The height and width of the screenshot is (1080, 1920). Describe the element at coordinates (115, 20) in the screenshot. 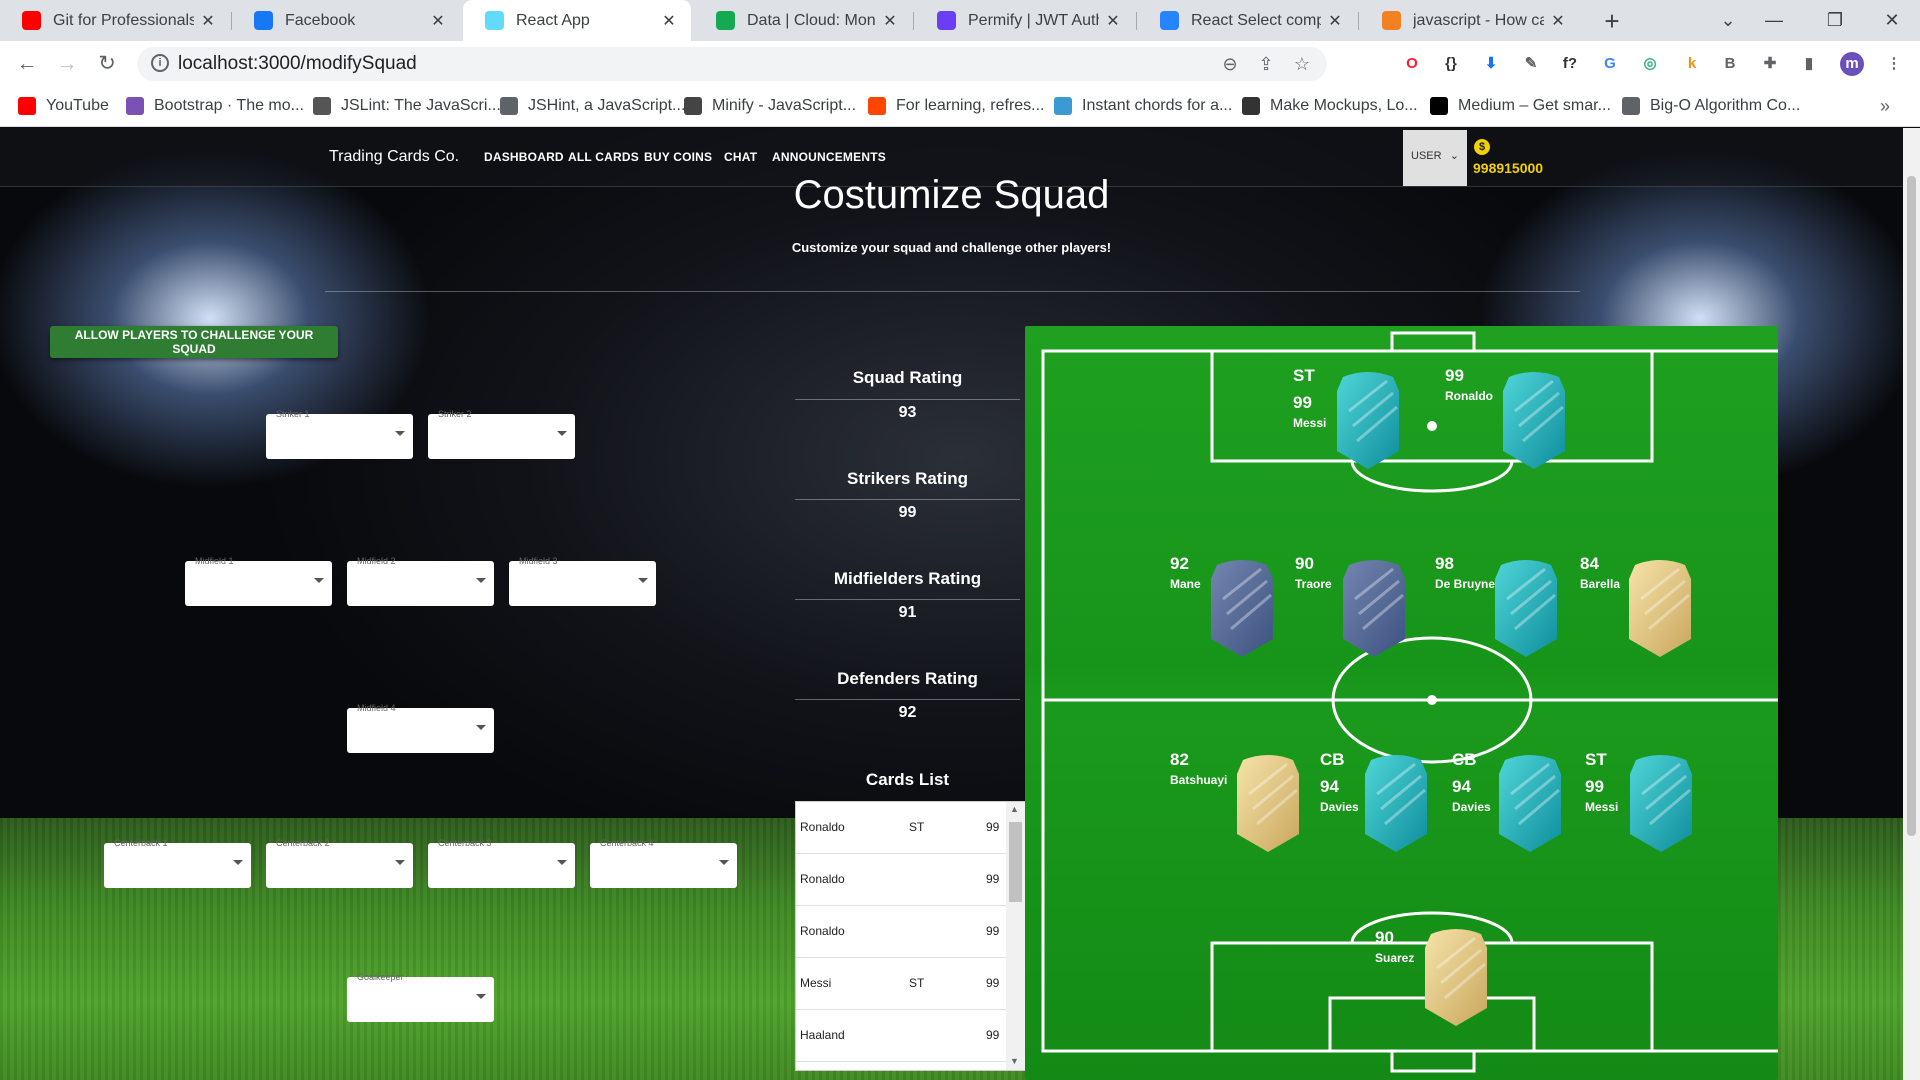

I see `browser-tab: Git for Professionals T✕` at that location.